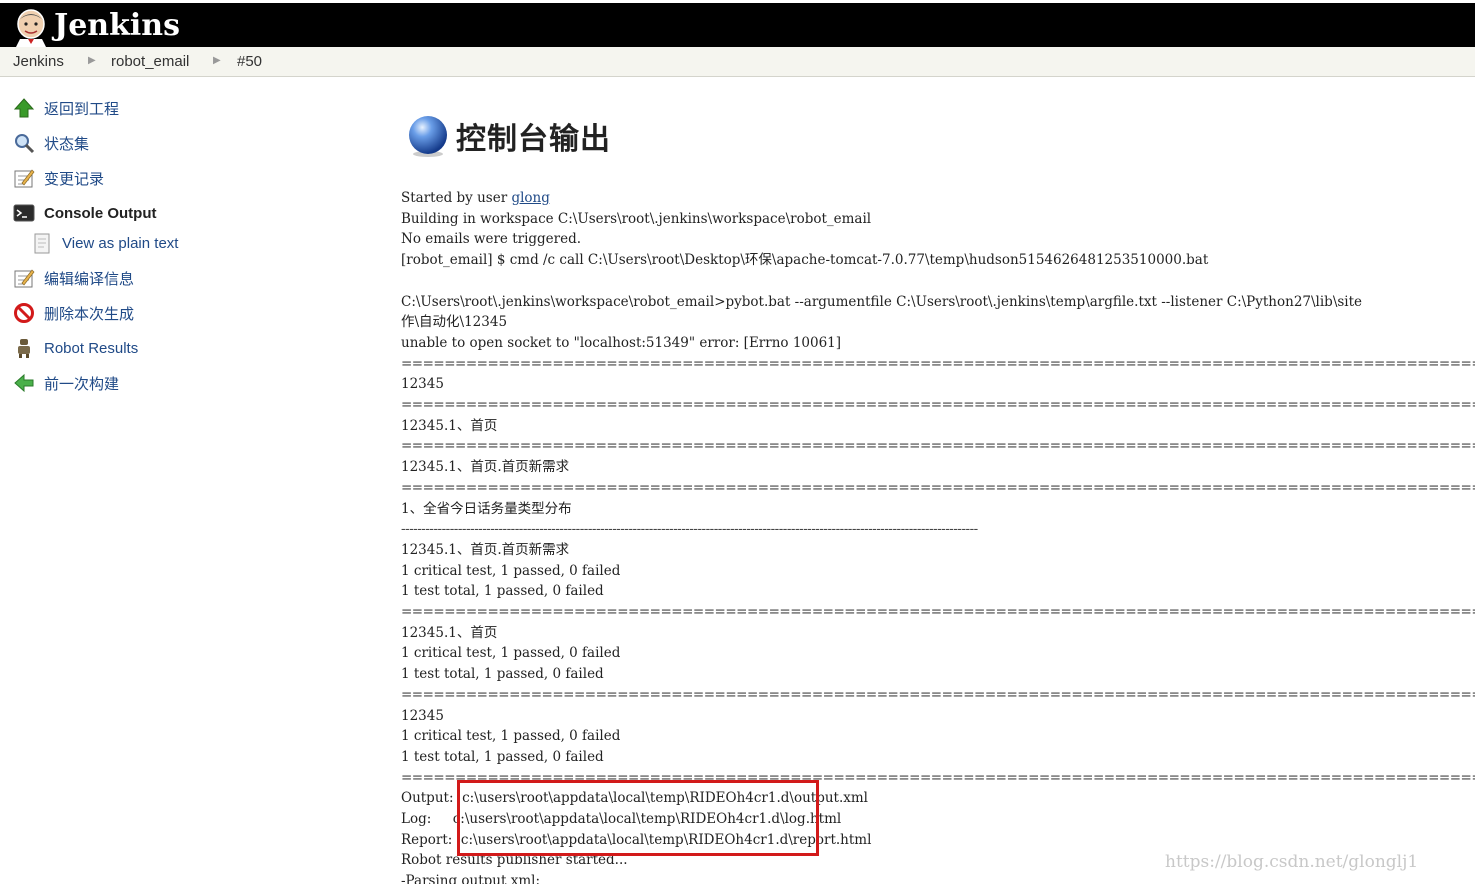 The height and width of the screenshot is (884, 1475). What do you see at coordinates (1292, 862) in the screenshot?
I see `watermark: https://blog.csdn.net/glonglj1` at bounding box center [1292, 862].